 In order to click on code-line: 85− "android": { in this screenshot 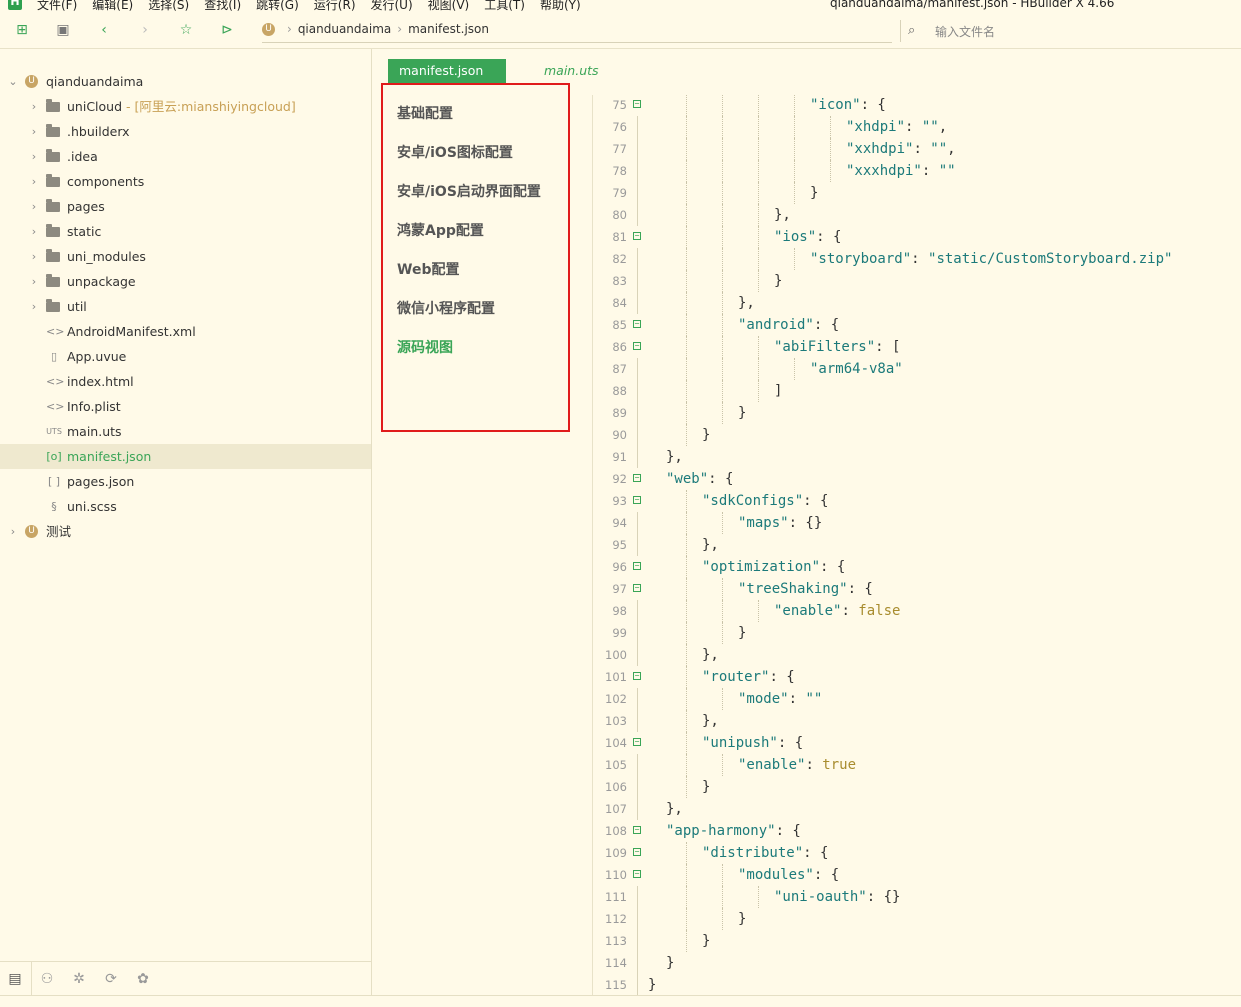, I will do `click(917, 325)`.